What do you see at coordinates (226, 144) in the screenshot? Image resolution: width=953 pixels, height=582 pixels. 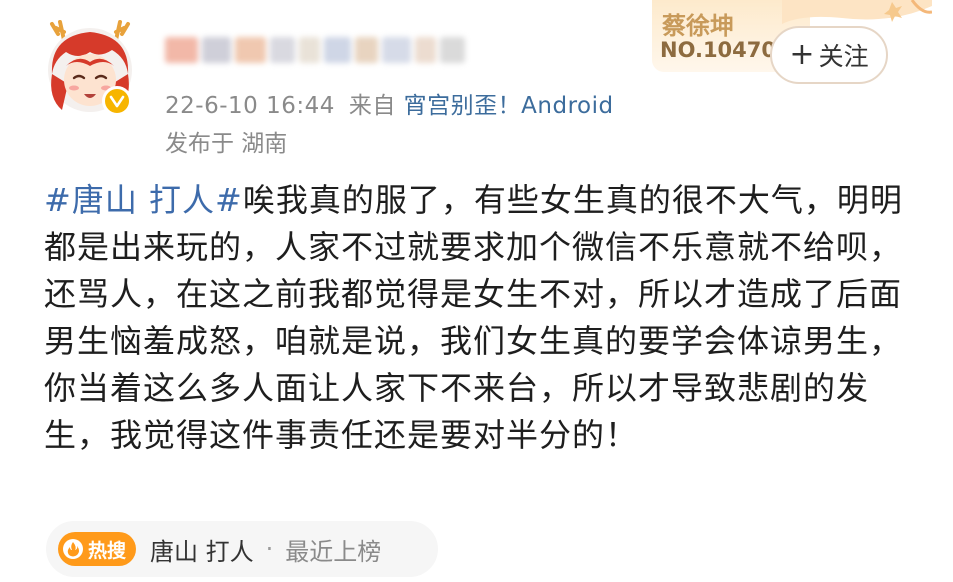 I see `post-location: 发布于 湖南` at bounding box center [226, 144].